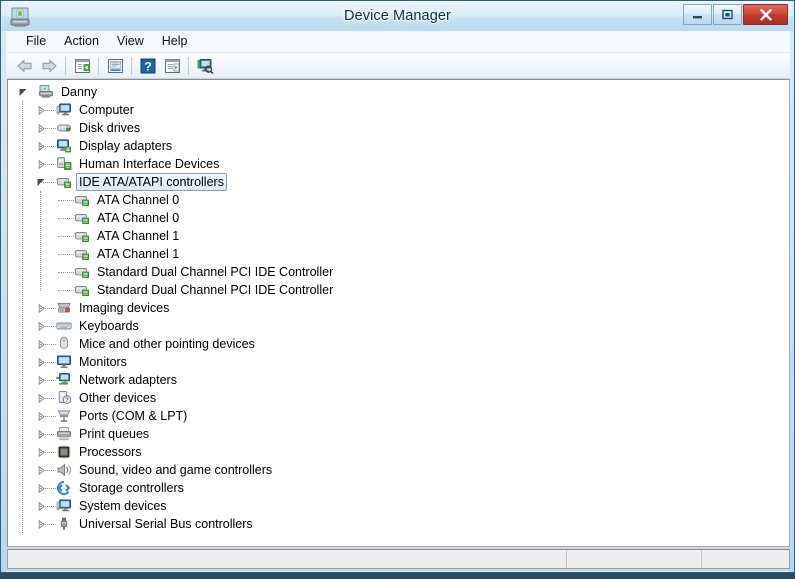 The height and width of the screenshot is (579, 795). I want to click on monitor-icon, so click(64, 362).